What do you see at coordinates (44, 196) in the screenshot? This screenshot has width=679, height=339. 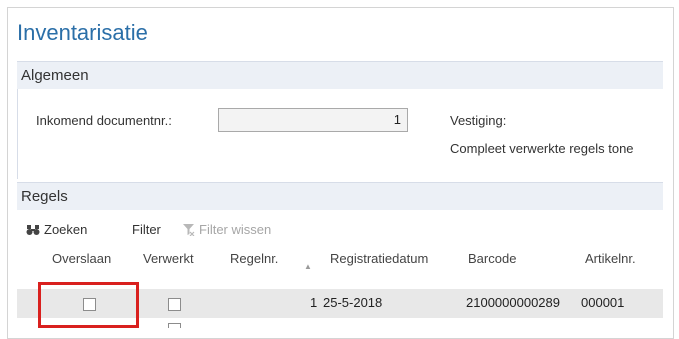 I see `group-header-lines-label: Regels` at bounding box center [44, 196].